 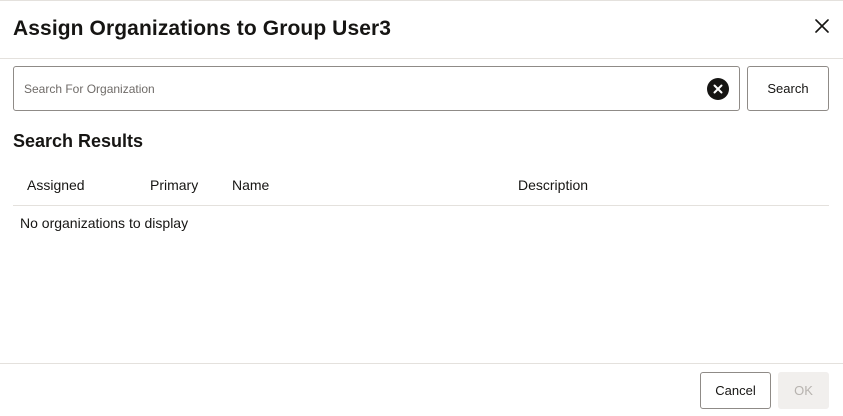 I want to click on column-header-primary: Primary, so click(x=174, y=185).